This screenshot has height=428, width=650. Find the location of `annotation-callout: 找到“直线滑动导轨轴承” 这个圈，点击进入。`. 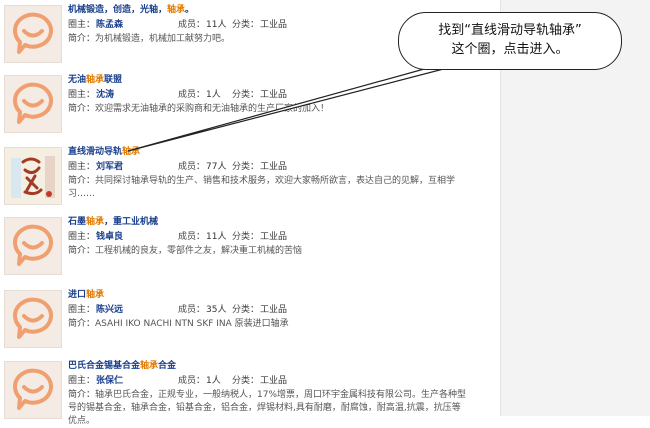

annotation-callout: 找到“直线滑动导轨轴承” 这个圈，点击进入。 is located at coordinates (510, 41).